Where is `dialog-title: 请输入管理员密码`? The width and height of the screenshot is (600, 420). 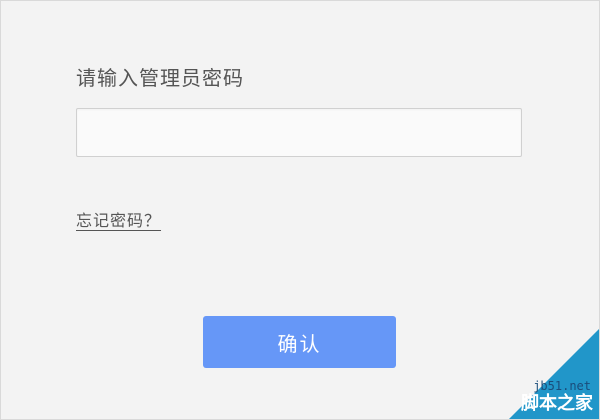
dialog-title: 请输入管理员密码 is located at coordinates (160, 78).